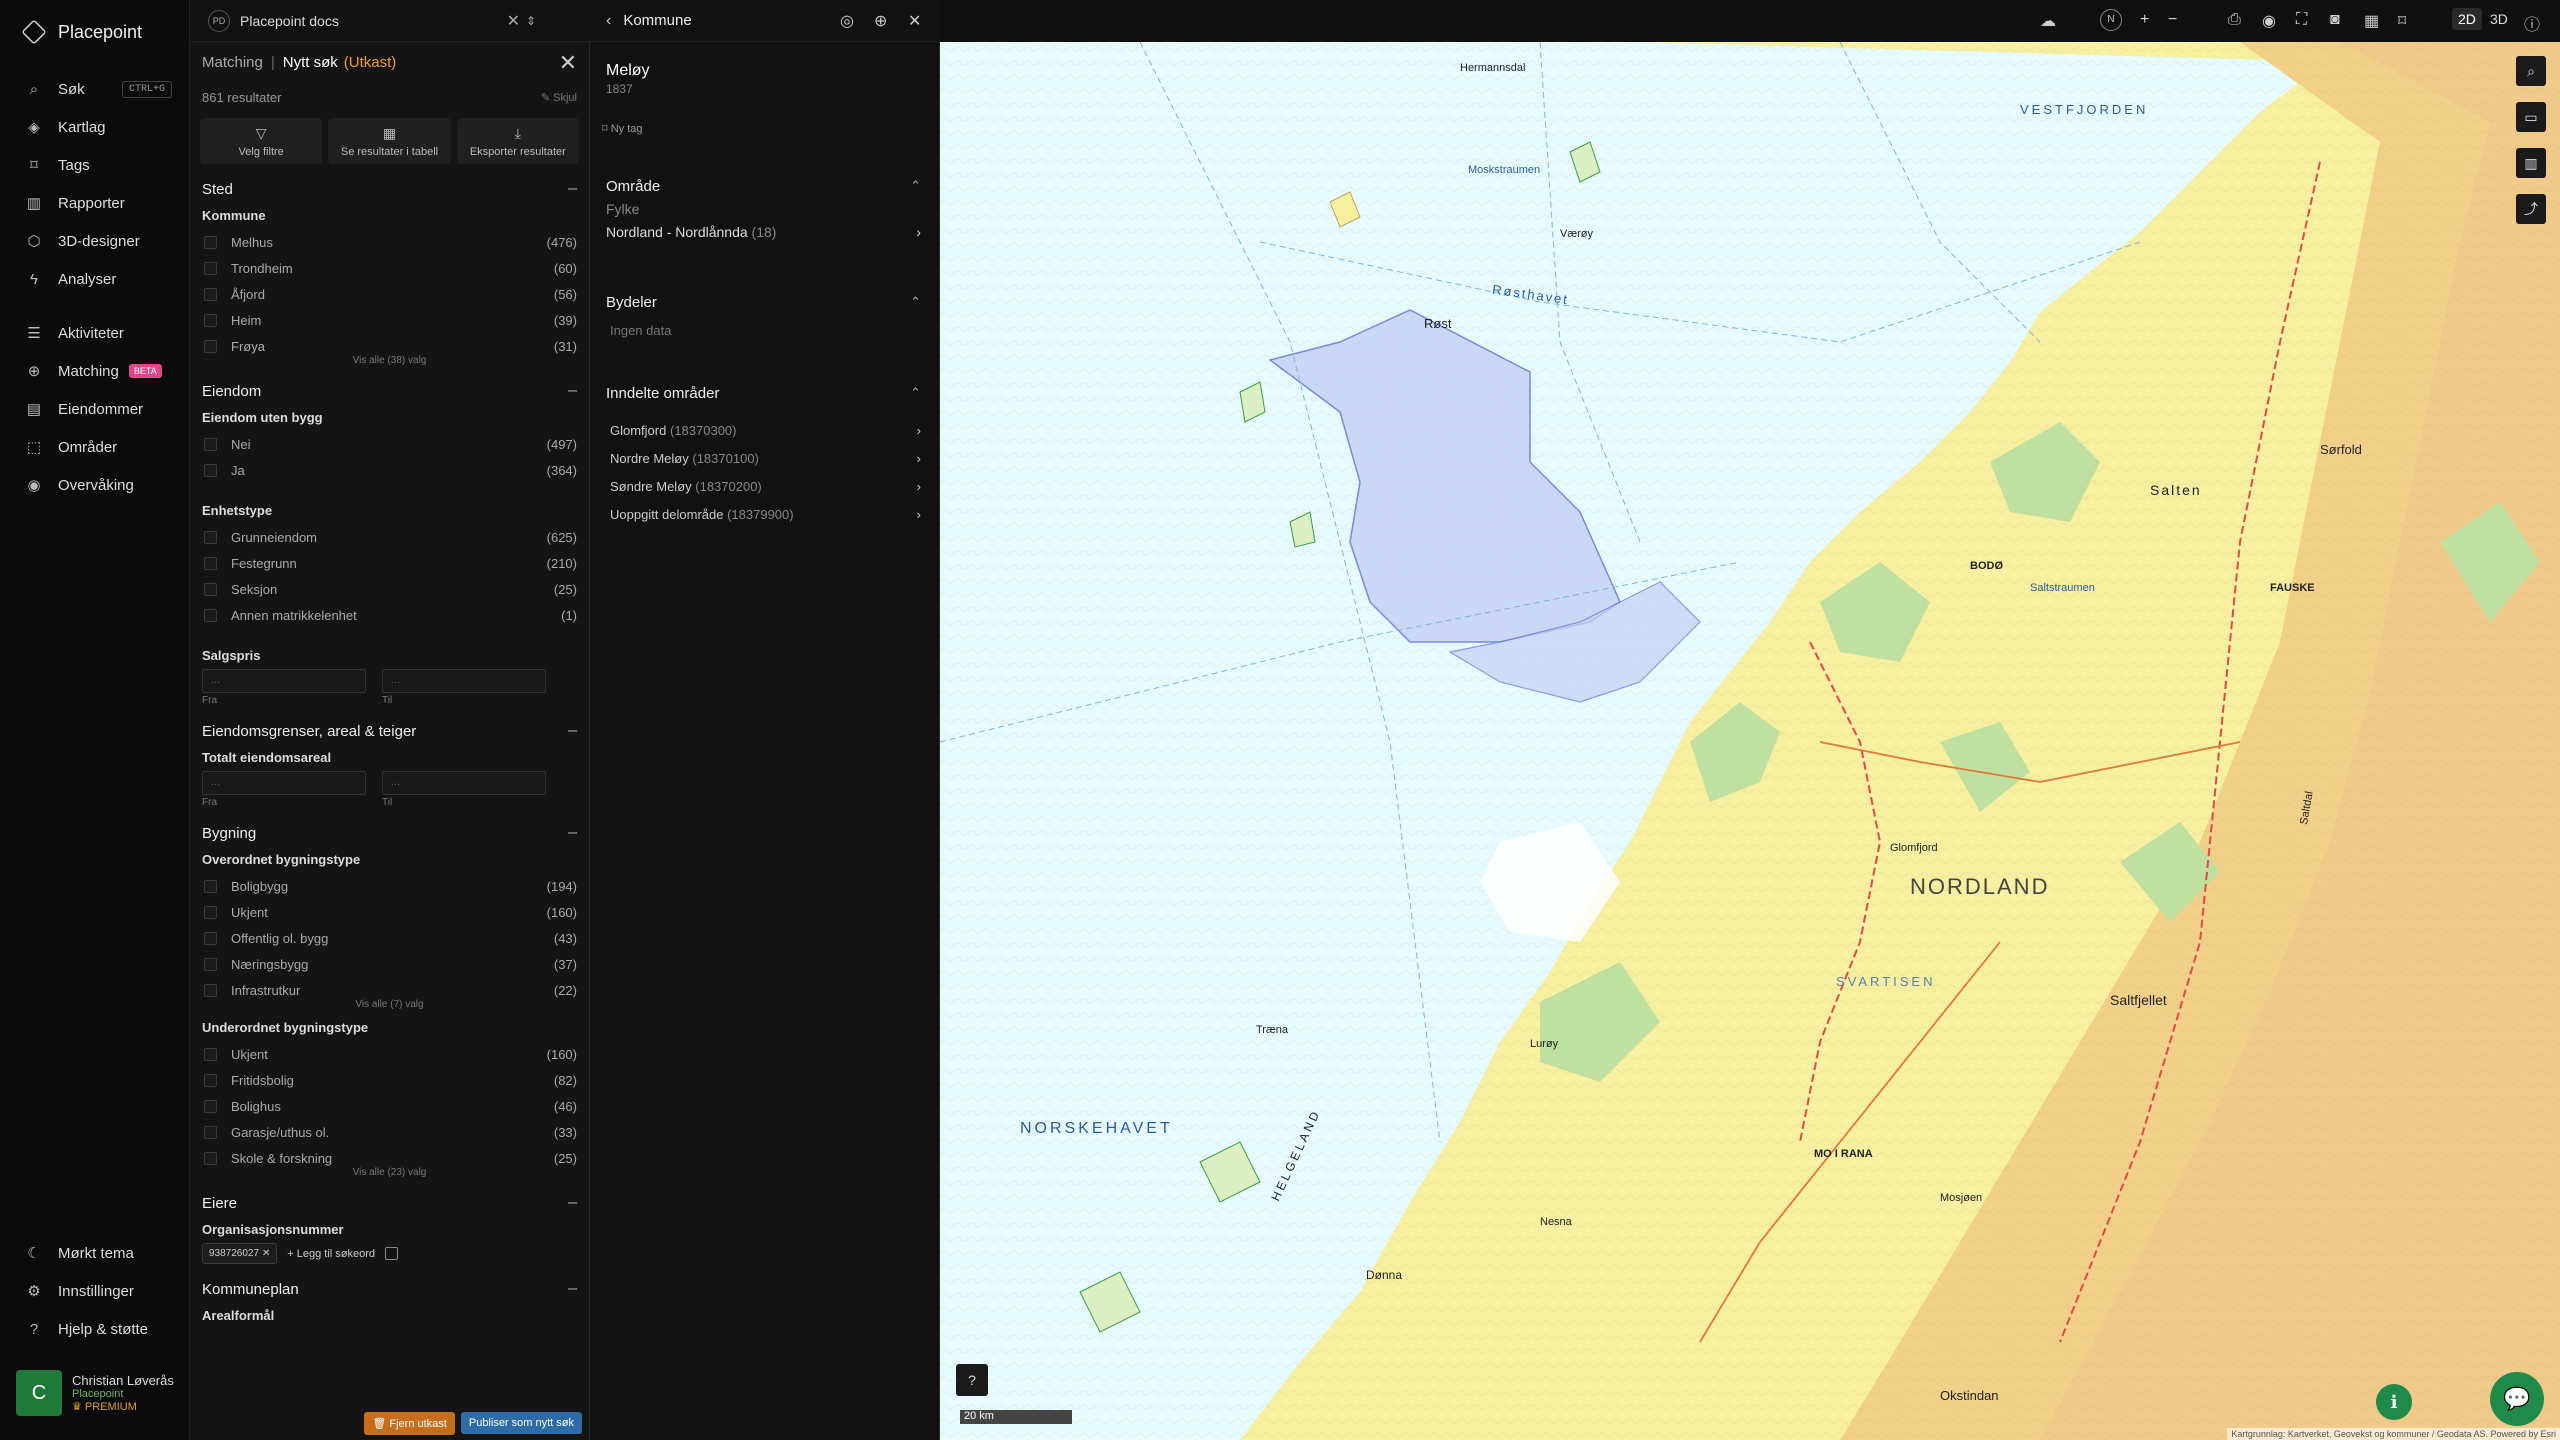 This screenshot has height=1440, width=2560. Describe the element at coordinates (389, 360) in the screenshot. I see `show-all-link: Vis alle (38) valg` at that location.